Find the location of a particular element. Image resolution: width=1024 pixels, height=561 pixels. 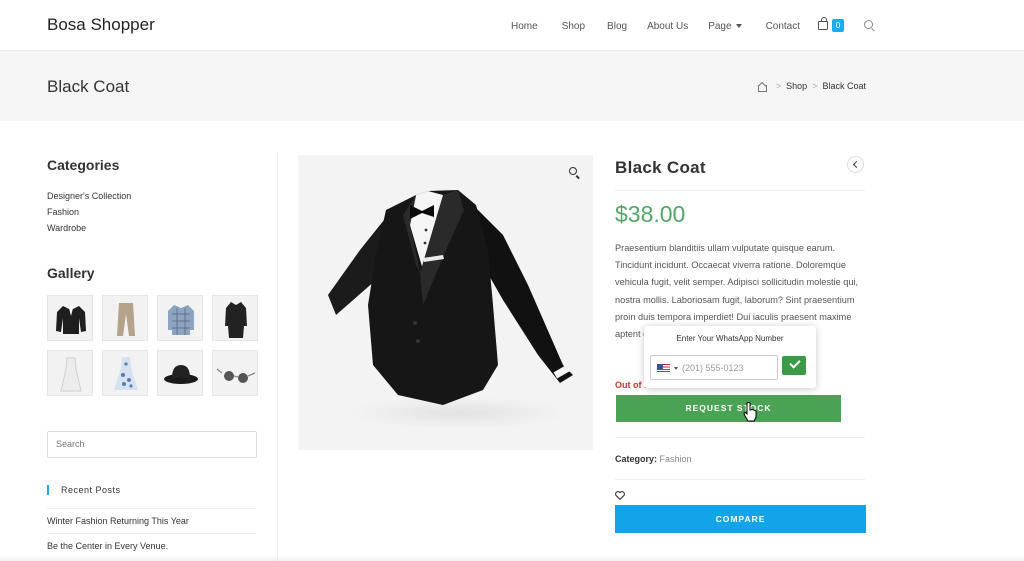

whatsapp-phone-input: (201) 555-0123 is located at coordinates (714, 367).